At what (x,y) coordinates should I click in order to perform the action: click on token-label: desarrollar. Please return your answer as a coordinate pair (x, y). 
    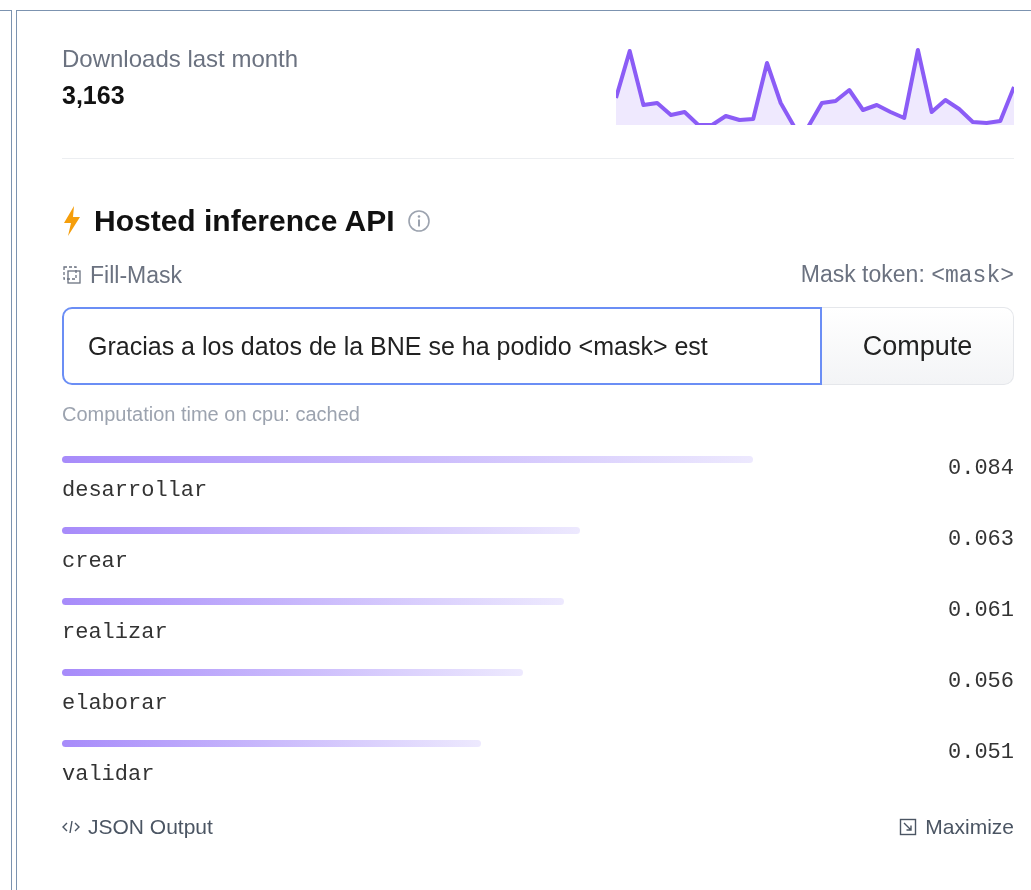
    Looking at the image, I should click on (135, 491).